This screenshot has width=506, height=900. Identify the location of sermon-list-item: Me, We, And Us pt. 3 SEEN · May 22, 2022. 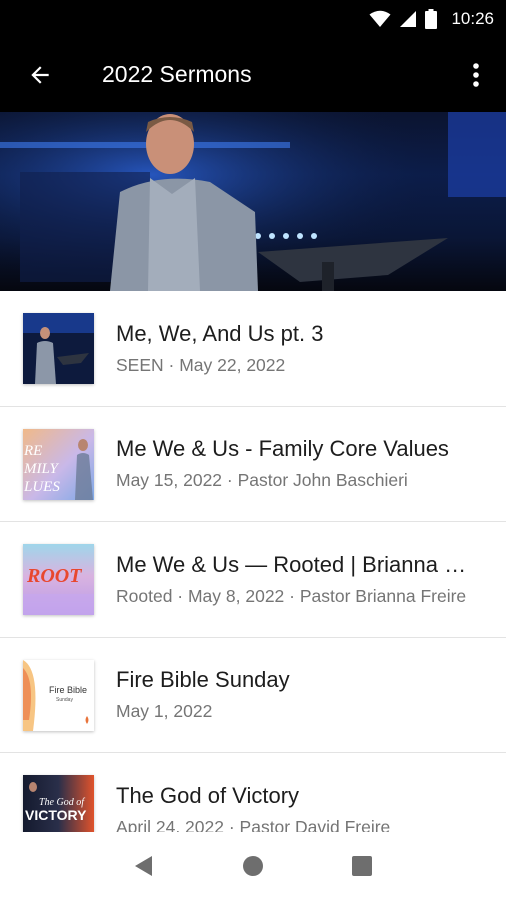
(253, 349).